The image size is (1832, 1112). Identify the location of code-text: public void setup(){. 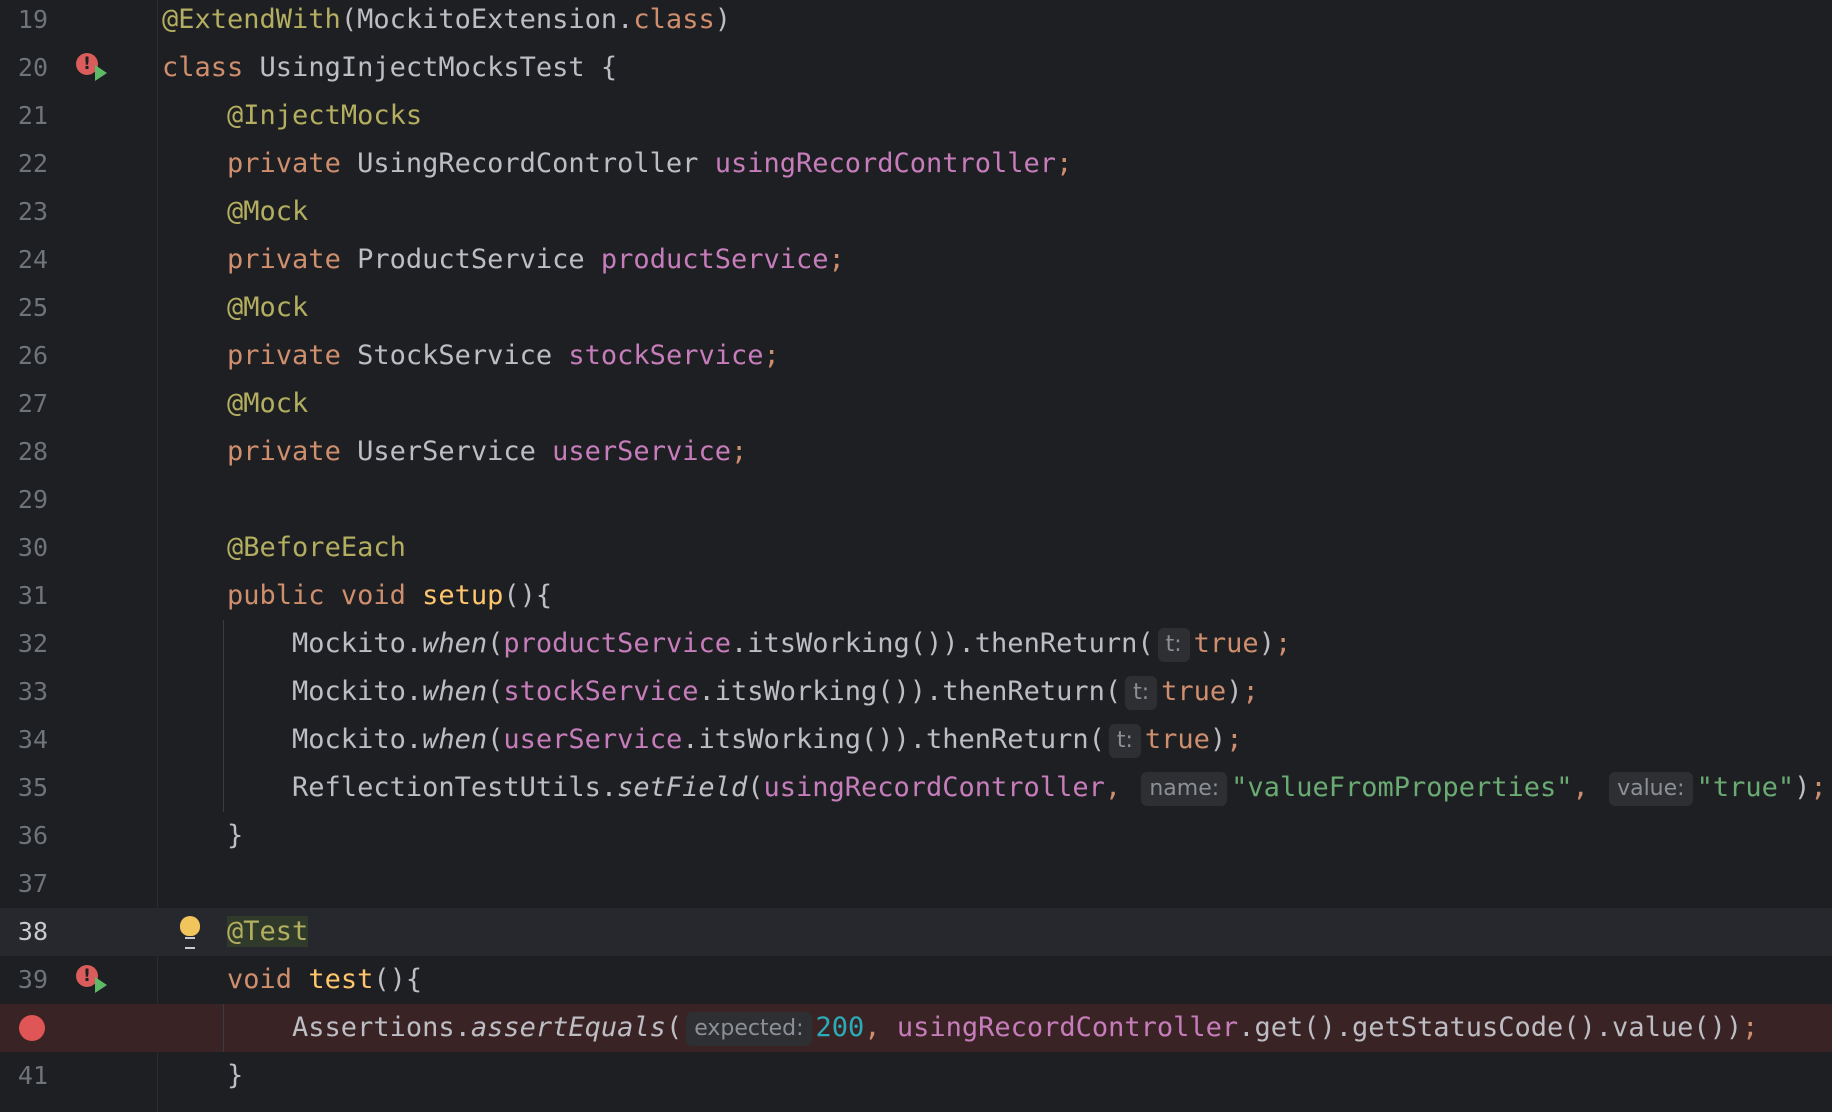
(357, 596).